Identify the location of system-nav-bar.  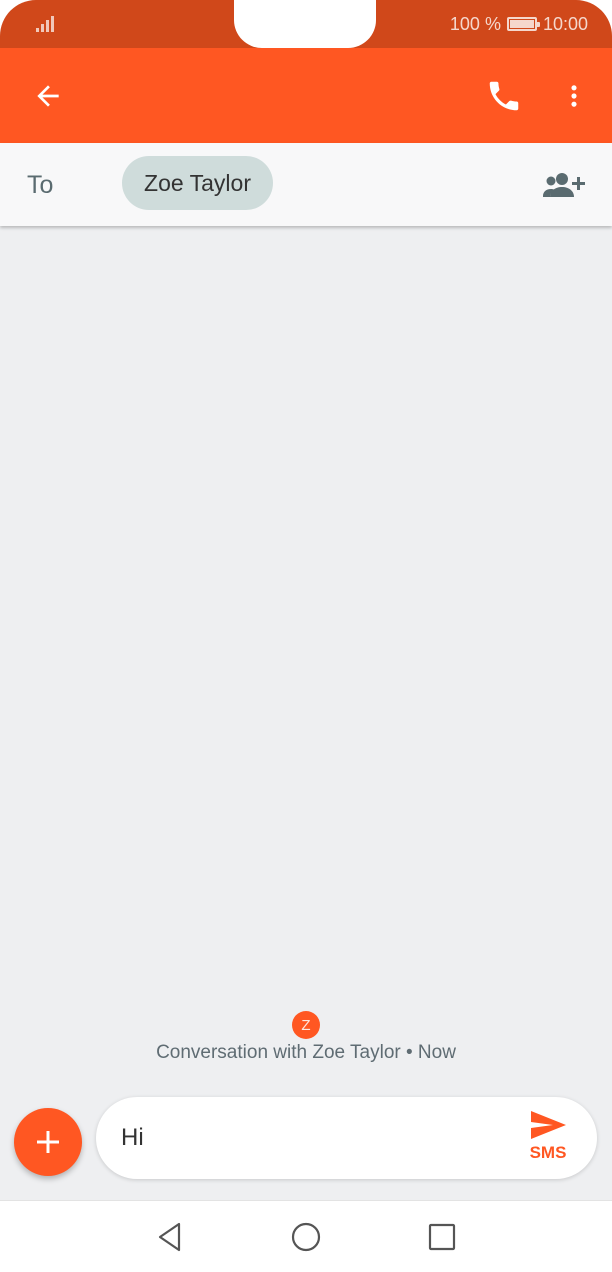
(306, 1236).